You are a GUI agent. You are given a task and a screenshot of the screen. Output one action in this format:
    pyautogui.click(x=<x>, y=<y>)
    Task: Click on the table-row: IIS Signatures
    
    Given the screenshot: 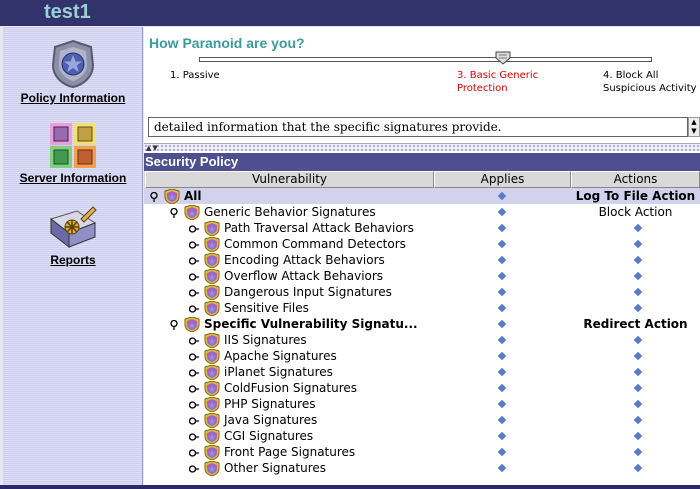 What is the action you would take?
    pyautogui.click(x=422, y=340)
    